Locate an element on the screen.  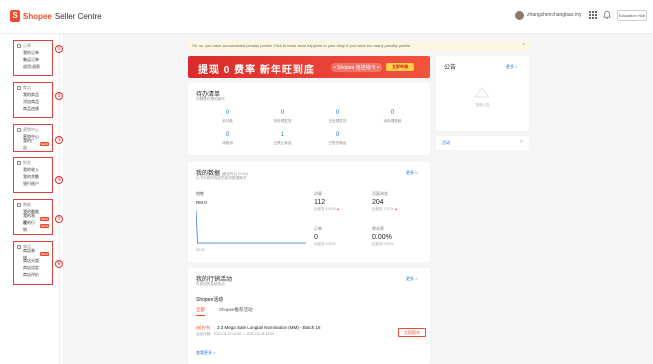
orders-icon is located at coordinates (19, 46).